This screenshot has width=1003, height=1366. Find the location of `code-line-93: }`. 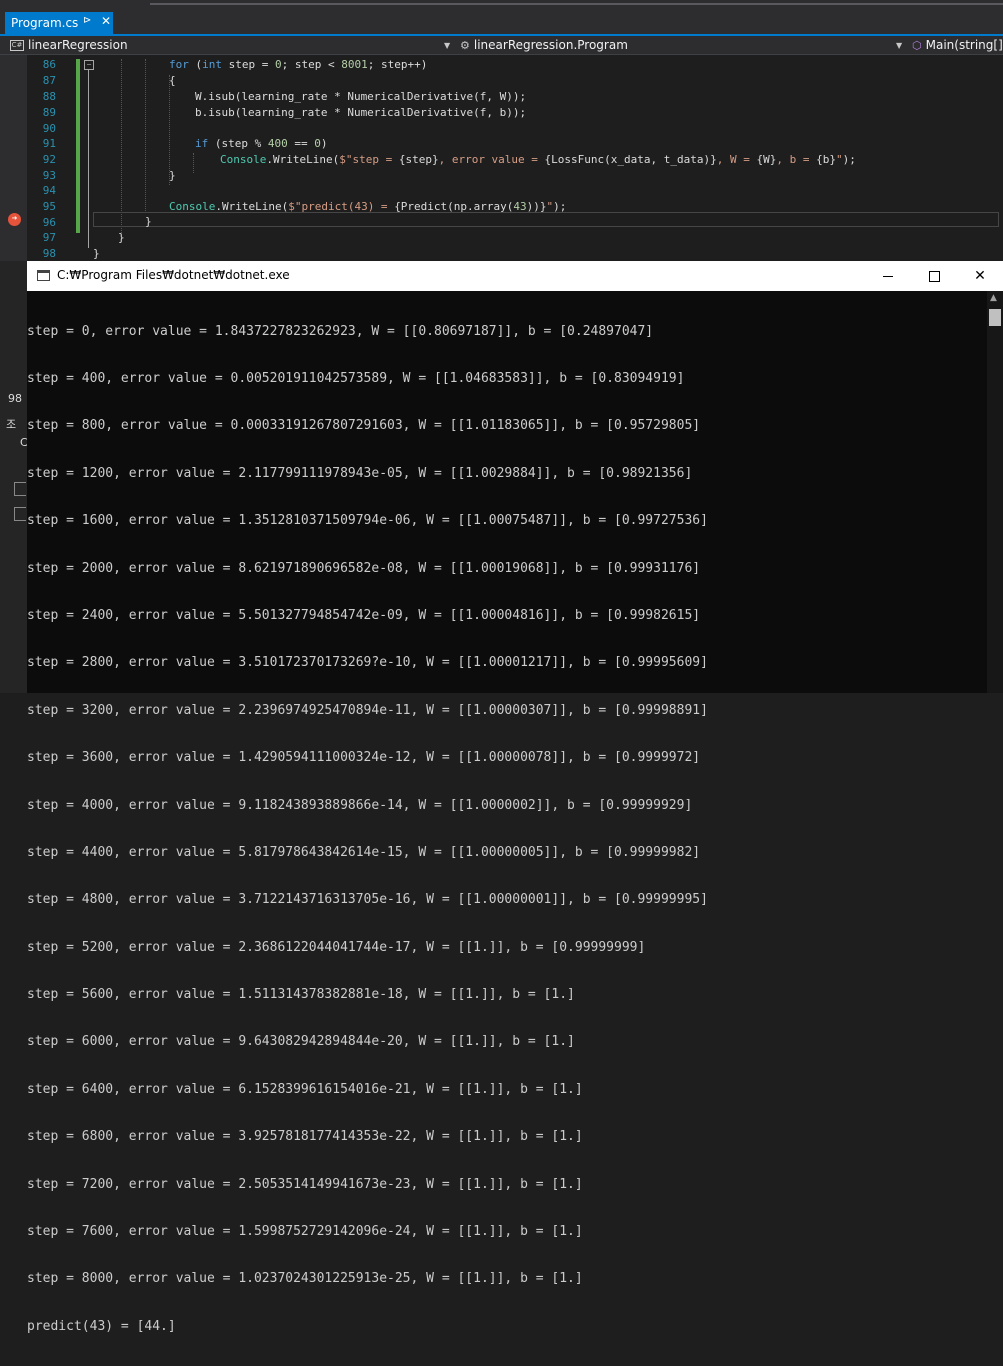

code-line-93: } is located at coordinates (172, 175).